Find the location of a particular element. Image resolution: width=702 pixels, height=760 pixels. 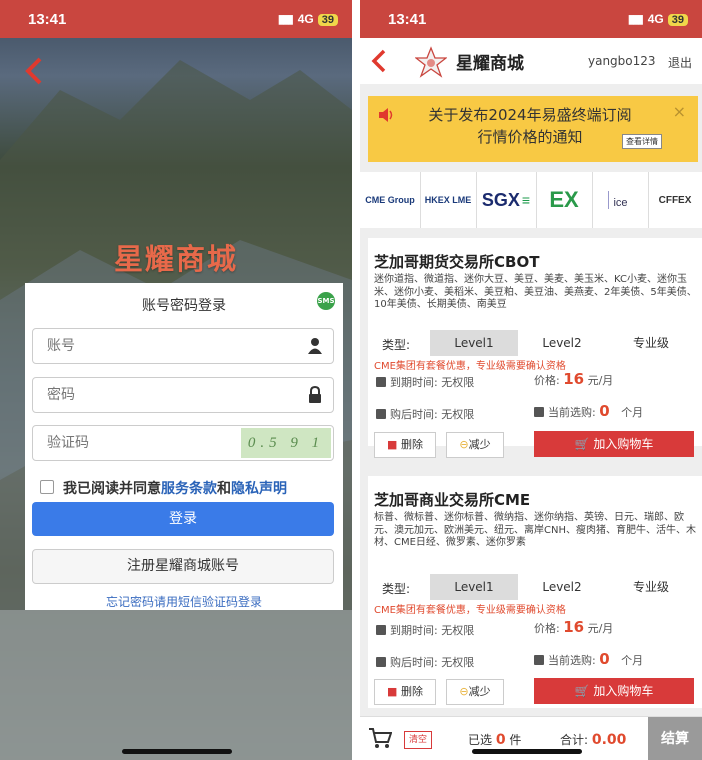

divider is located at coordinates (356, 380).